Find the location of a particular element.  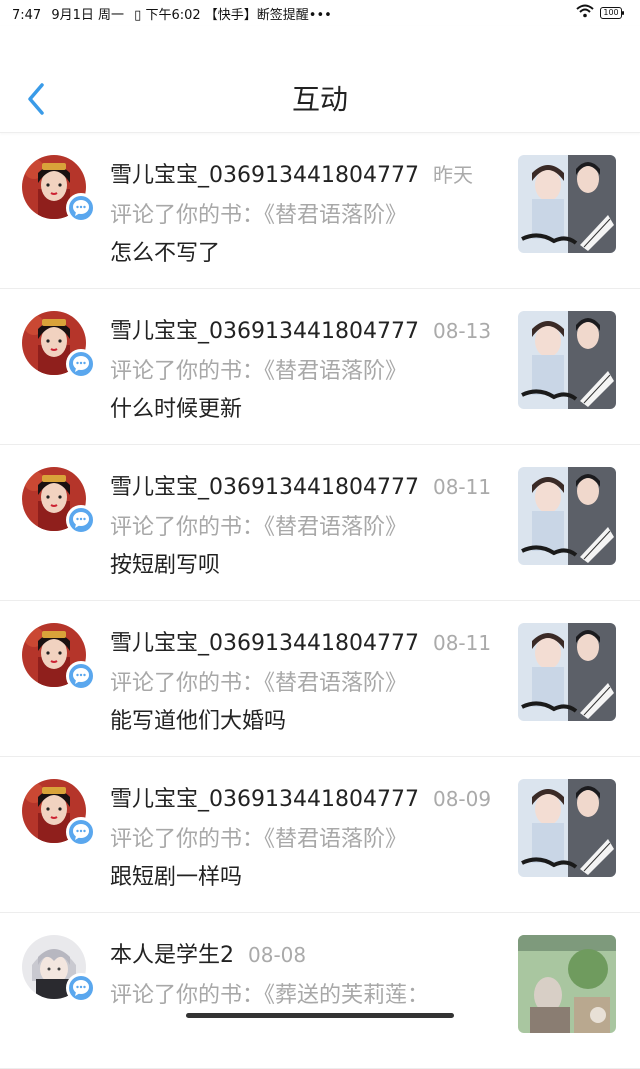

comment-text: 怎么不写了 is located at coordinates (165, 253).